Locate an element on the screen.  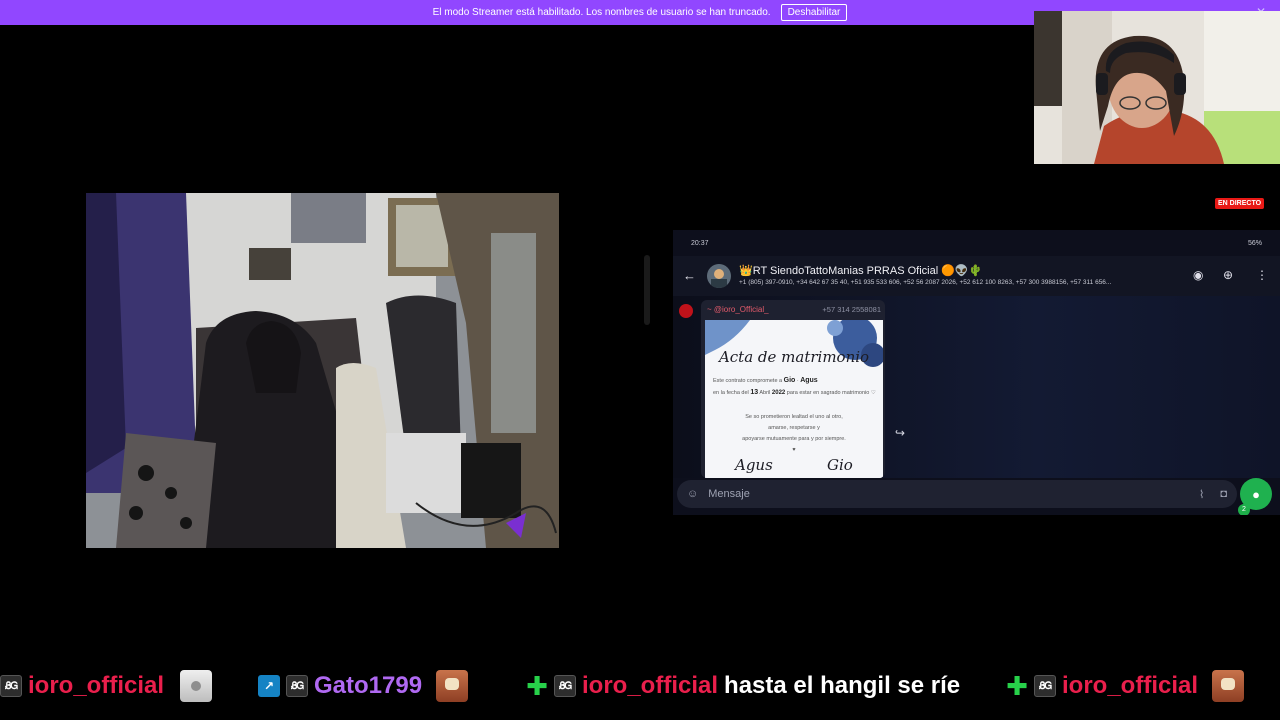
signature-1: Agus is located at coordinates (754, 465).